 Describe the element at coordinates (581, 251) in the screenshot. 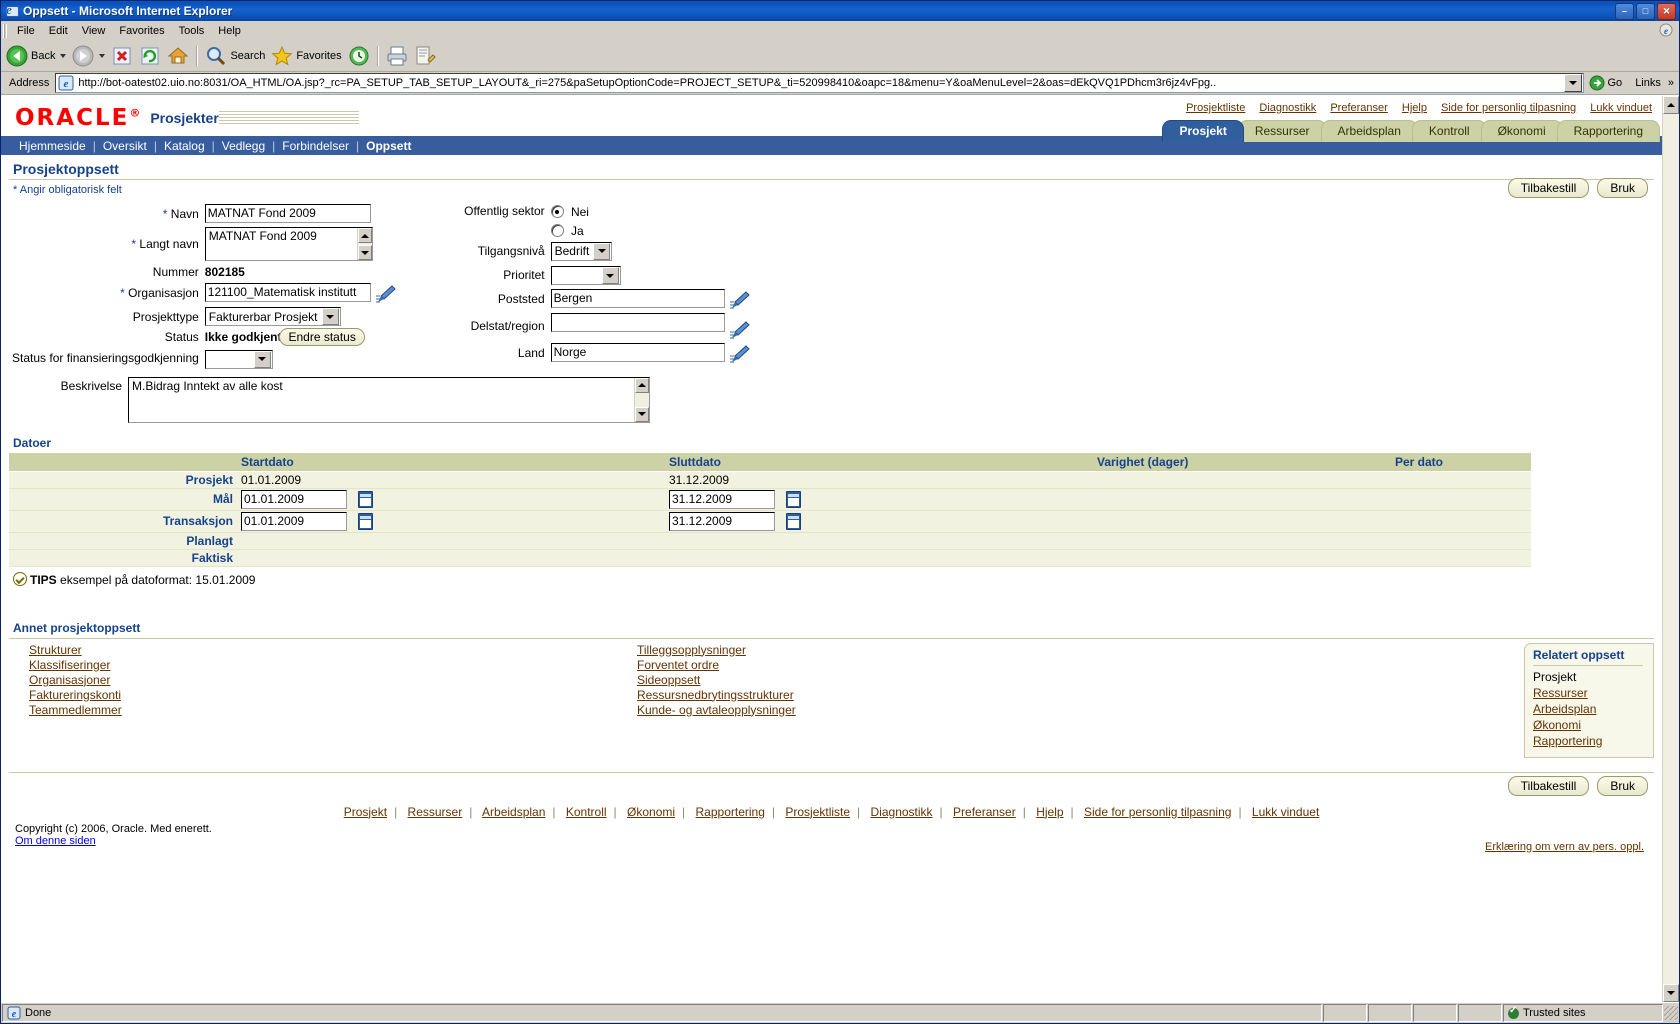

I see `tilgang-select: Bedrift` at that location.